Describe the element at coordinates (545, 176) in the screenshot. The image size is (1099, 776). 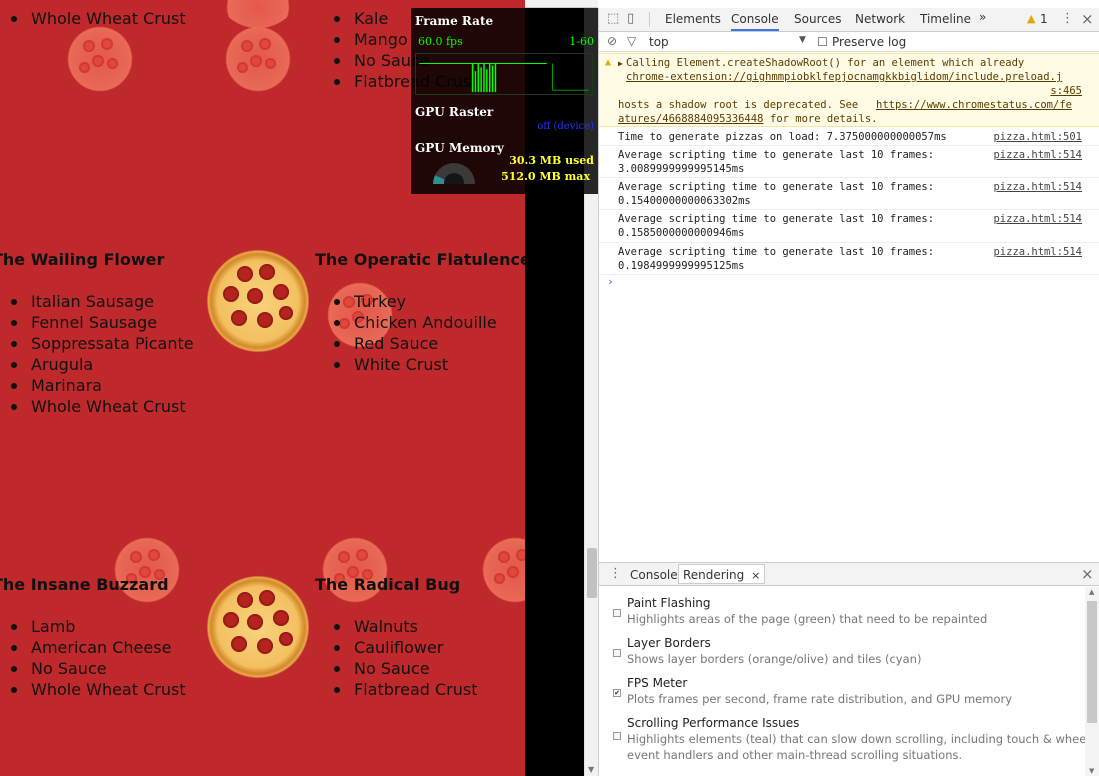
I see `gpu-memory-max: 512.0 MB max` at that location.